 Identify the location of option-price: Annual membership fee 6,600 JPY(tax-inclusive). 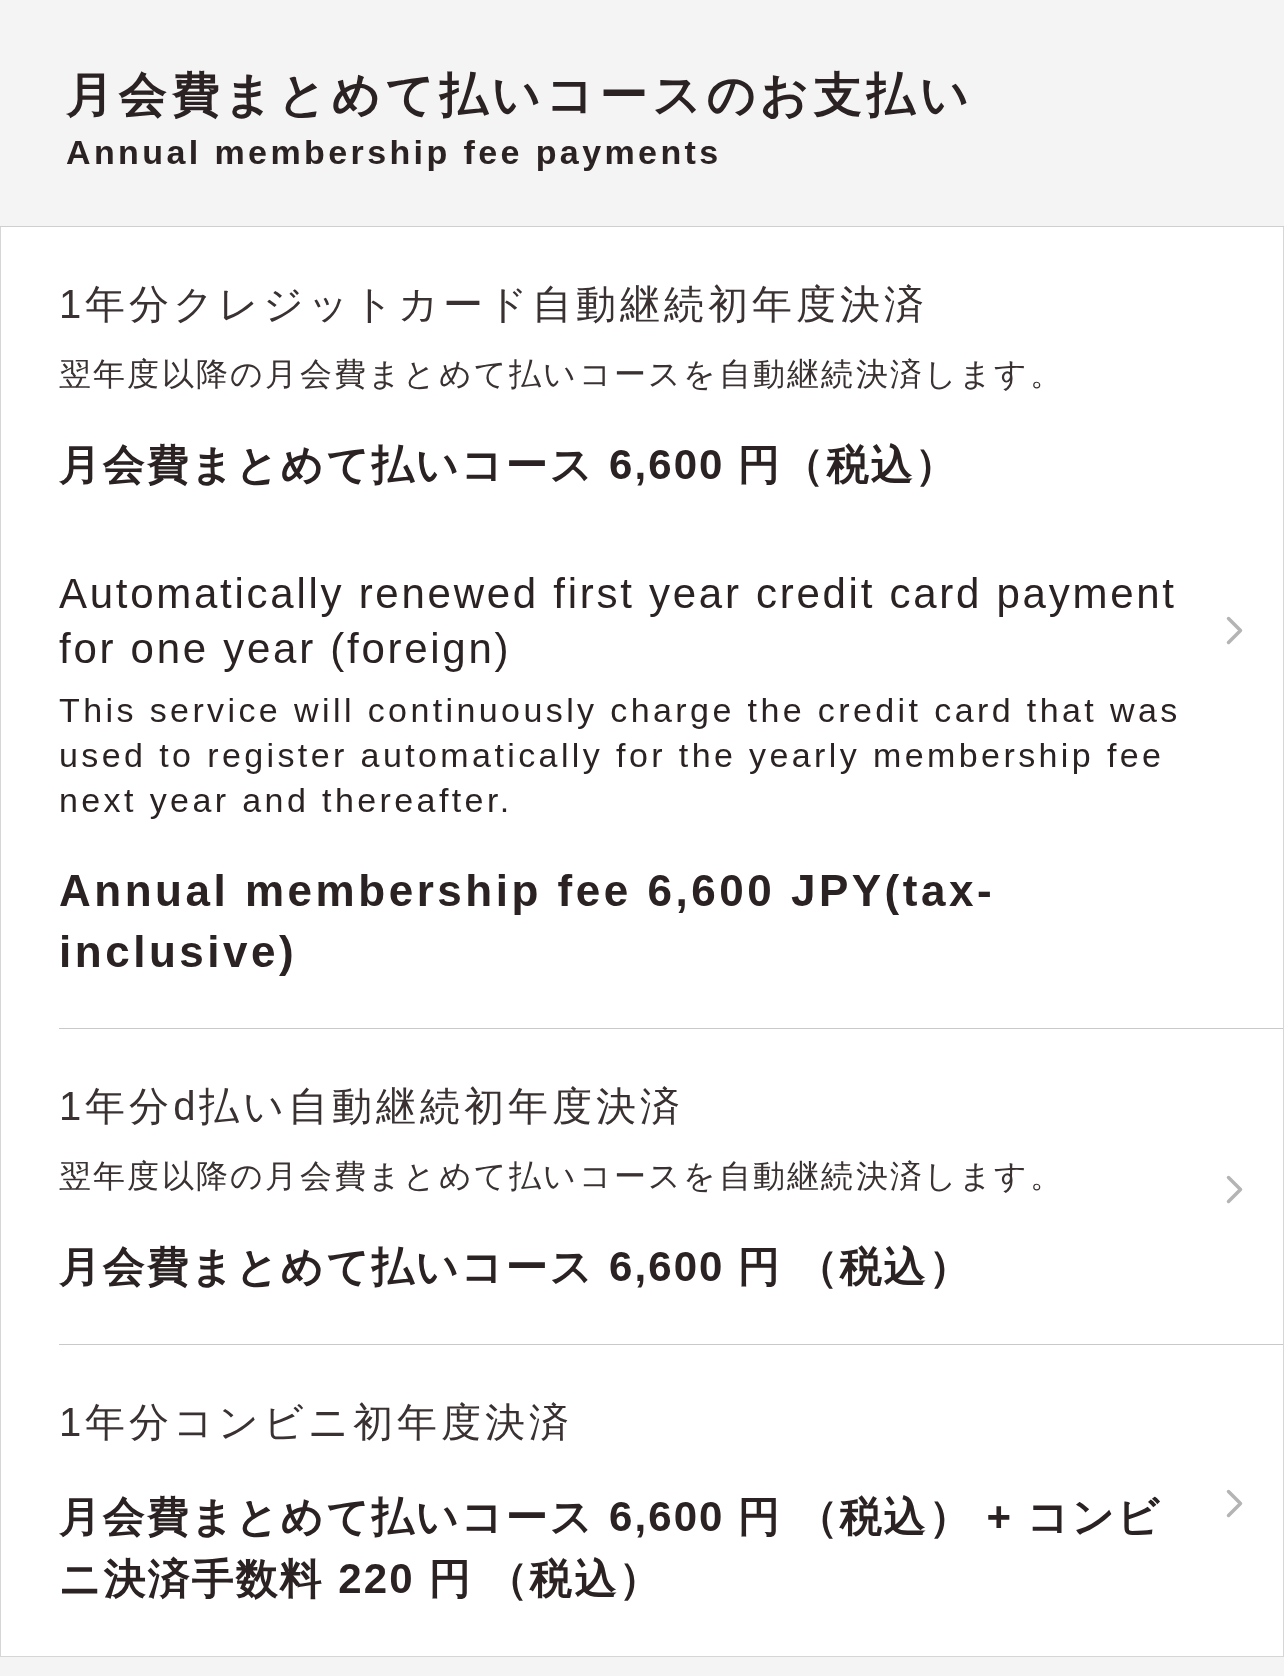
(528, 921).